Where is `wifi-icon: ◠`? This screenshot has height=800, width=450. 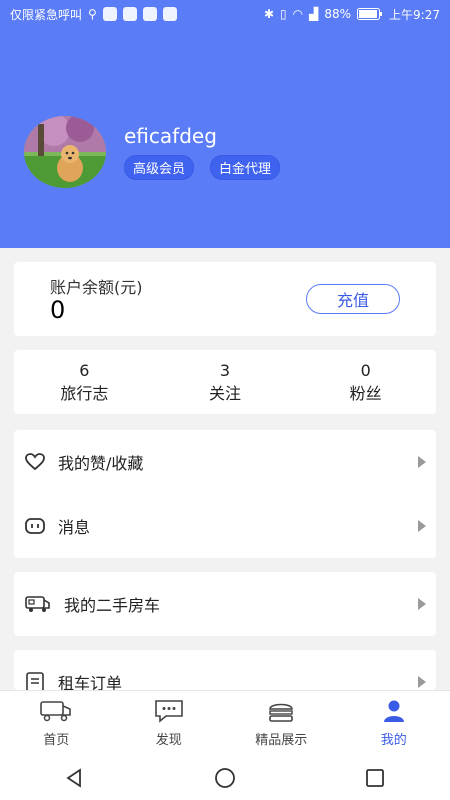
wifi-icon: ◠ is located at coordinates (298, 14).